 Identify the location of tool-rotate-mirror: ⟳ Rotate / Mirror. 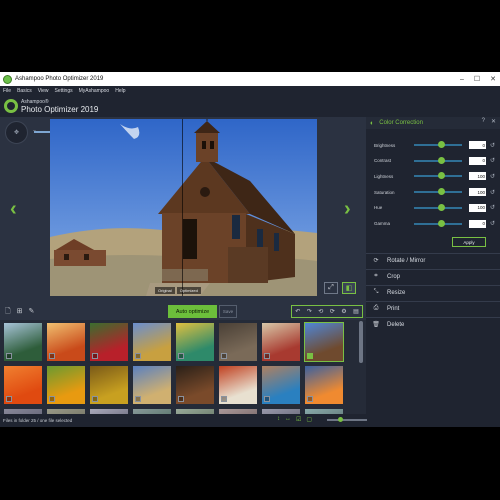
(433, 260).